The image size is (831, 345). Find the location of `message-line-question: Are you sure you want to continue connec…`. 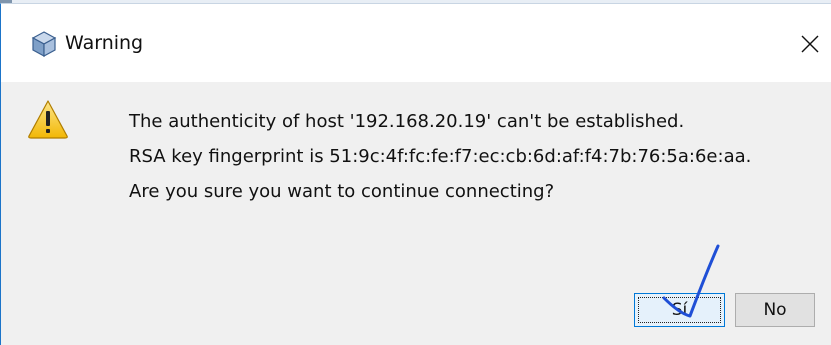

message-line-question: Are you sure you want to continue connec… is located at coordinates (342, 191).